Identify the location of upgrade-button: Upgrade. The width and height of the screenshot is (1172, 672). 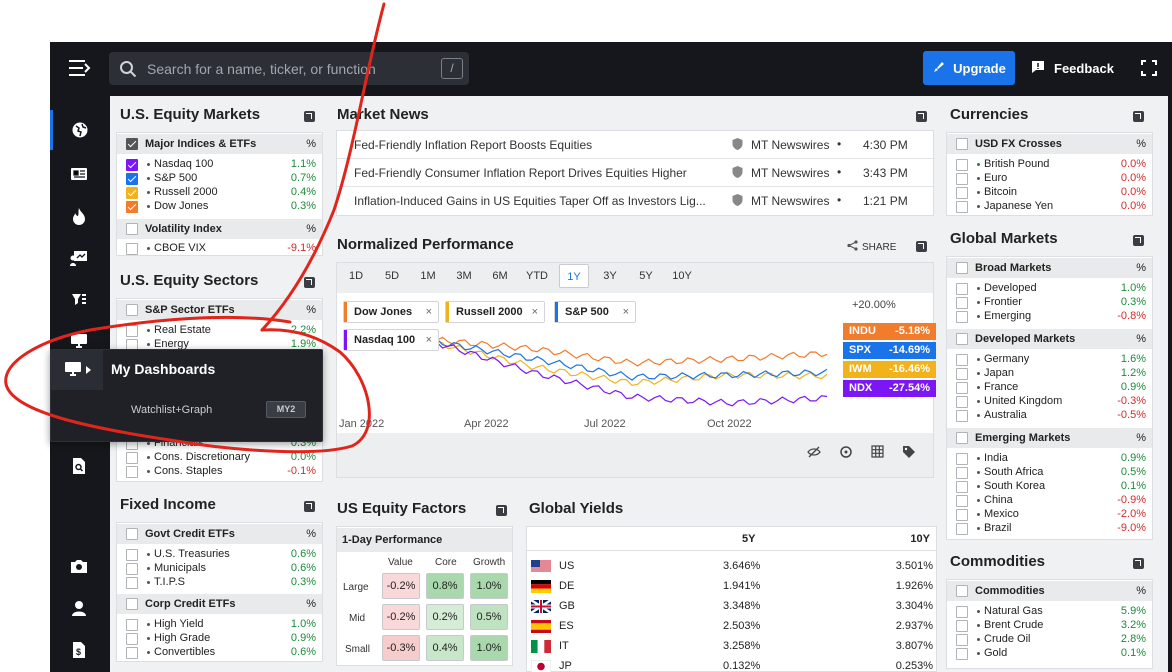
(969, 68).